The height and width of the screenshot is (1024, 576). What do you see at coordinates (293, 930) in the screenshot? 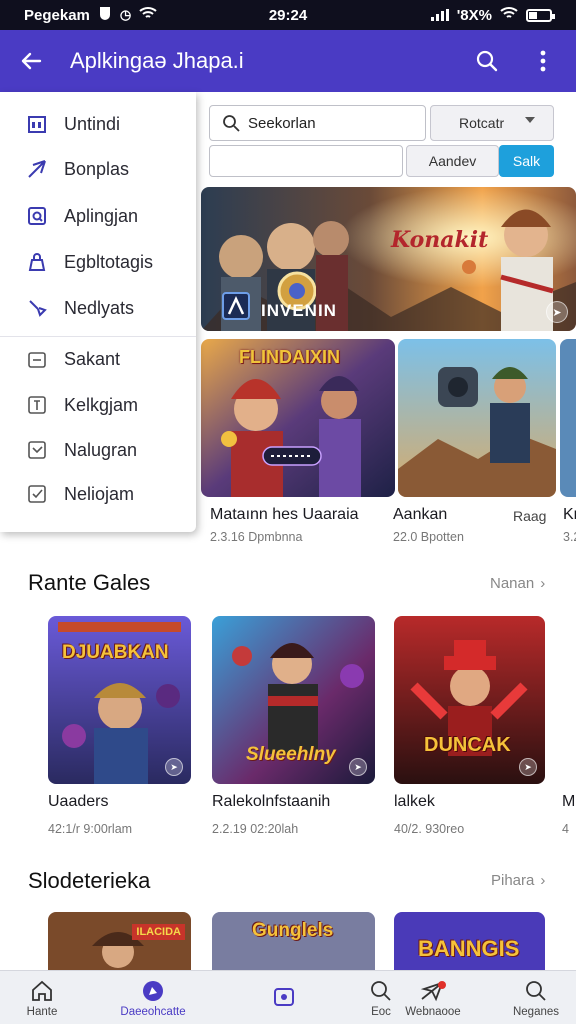
I see `card-art-title: Gunglels` at bounding box center [293, 930].